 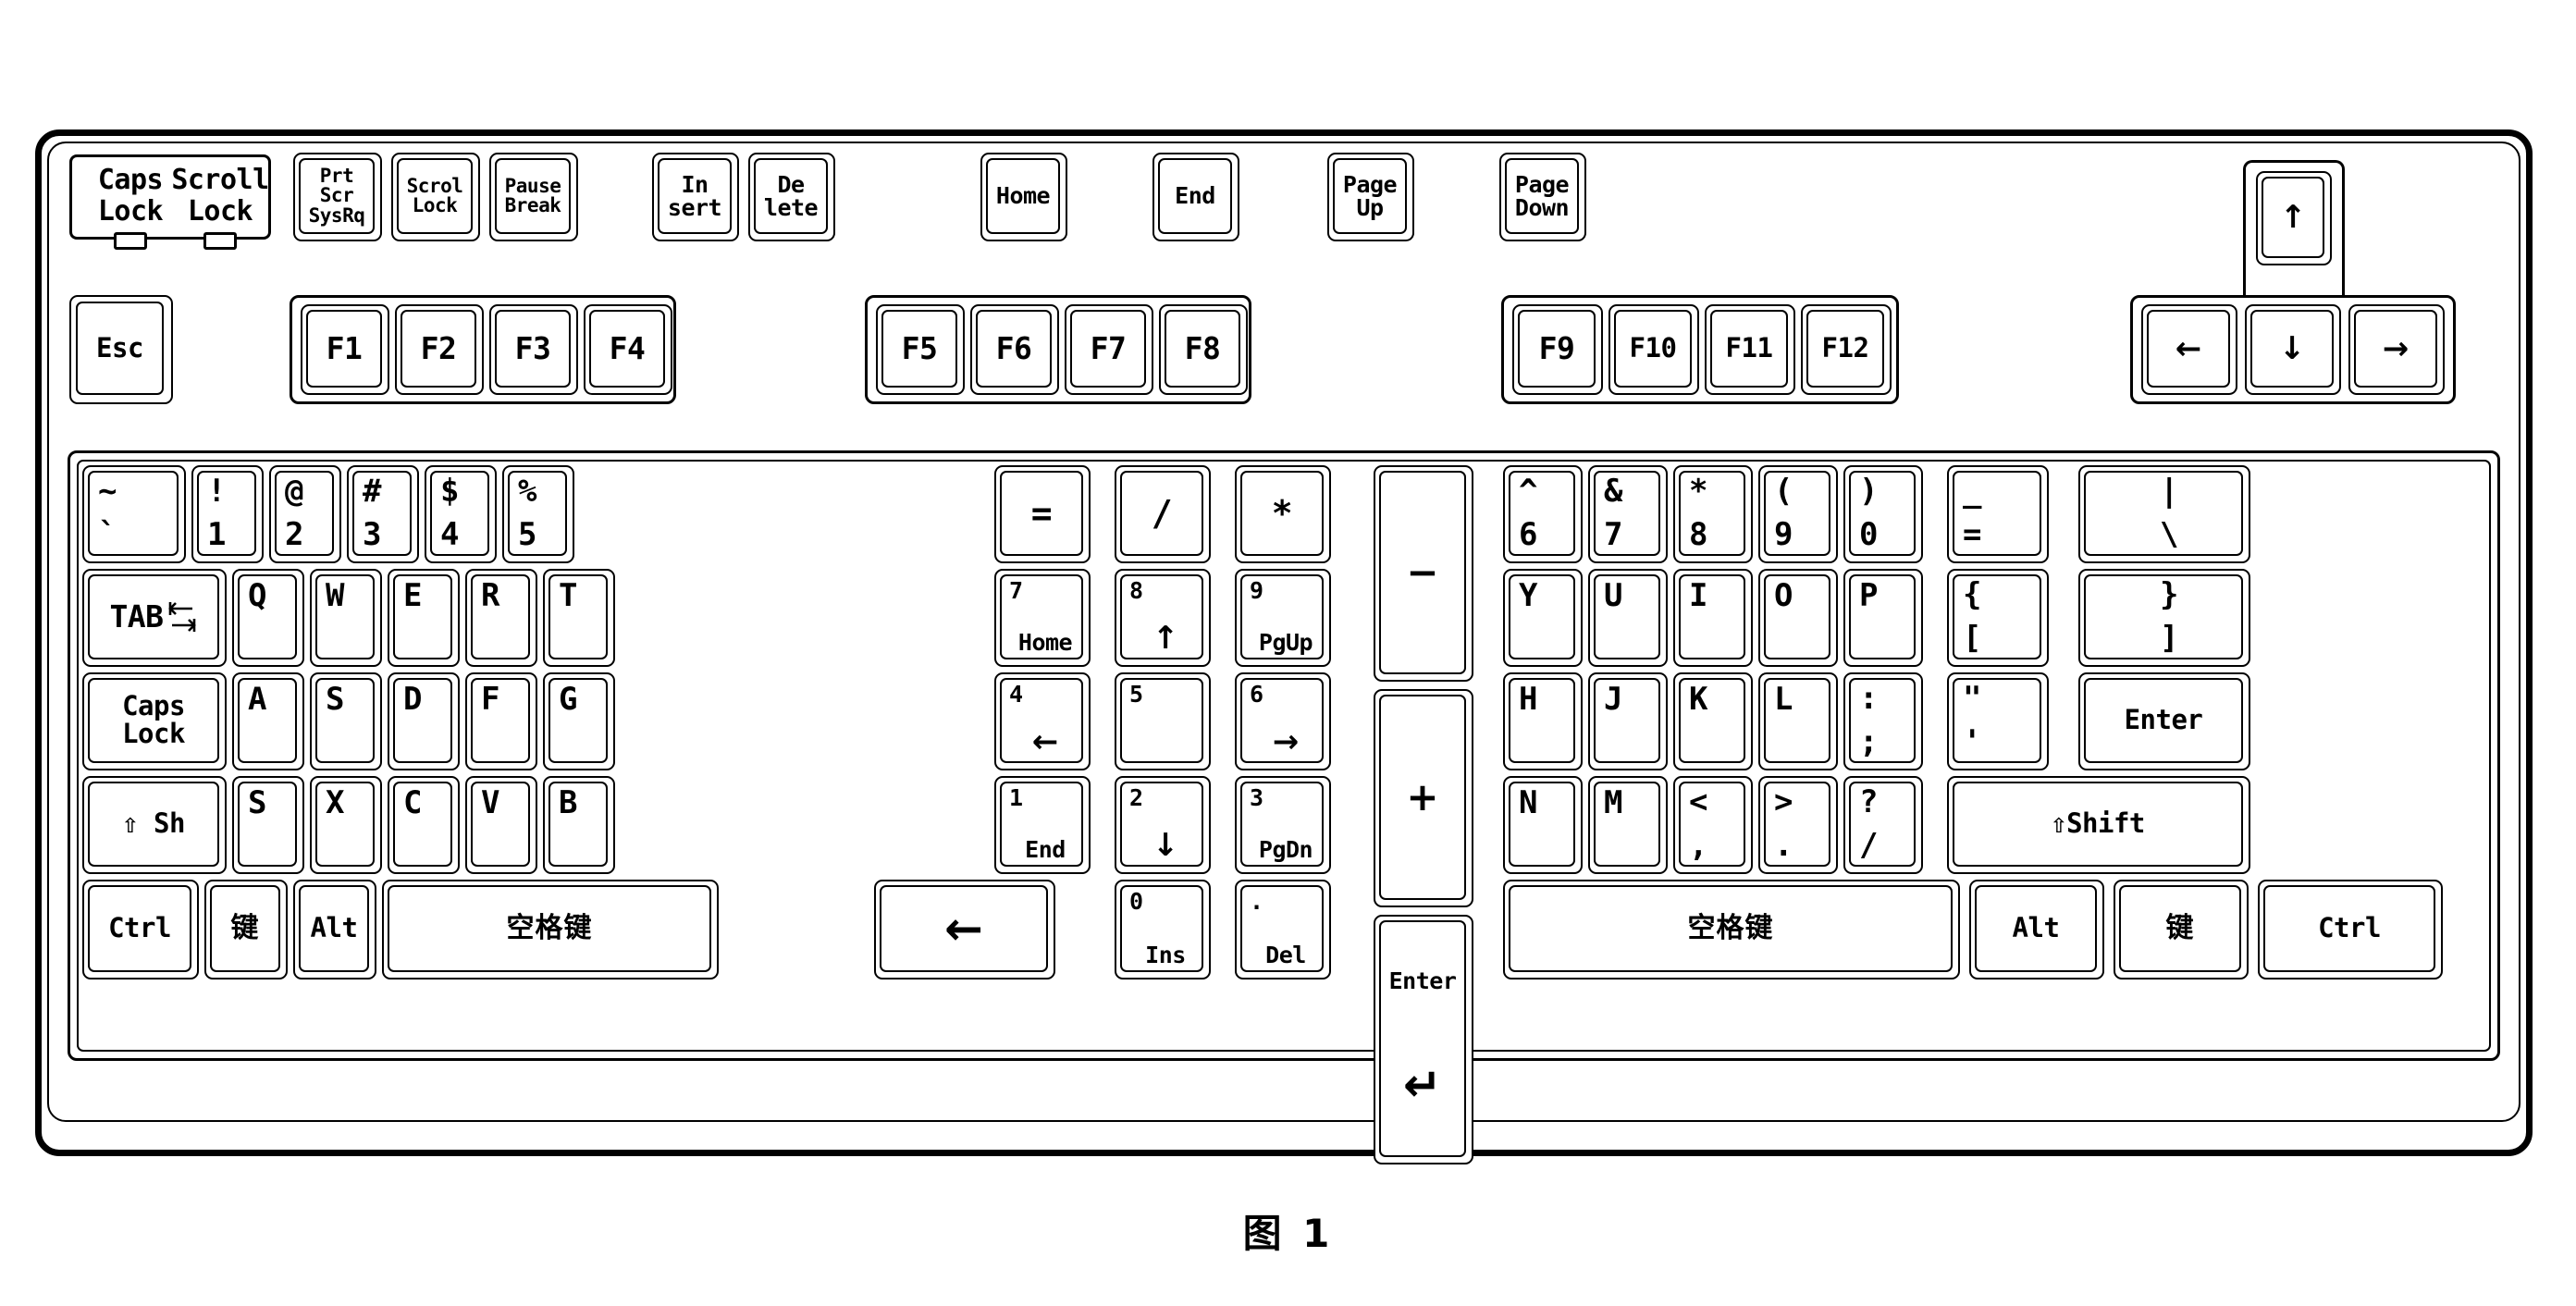 I want to click on key-scroll-lock: Scrol Lock, so click(x=435, y=197).